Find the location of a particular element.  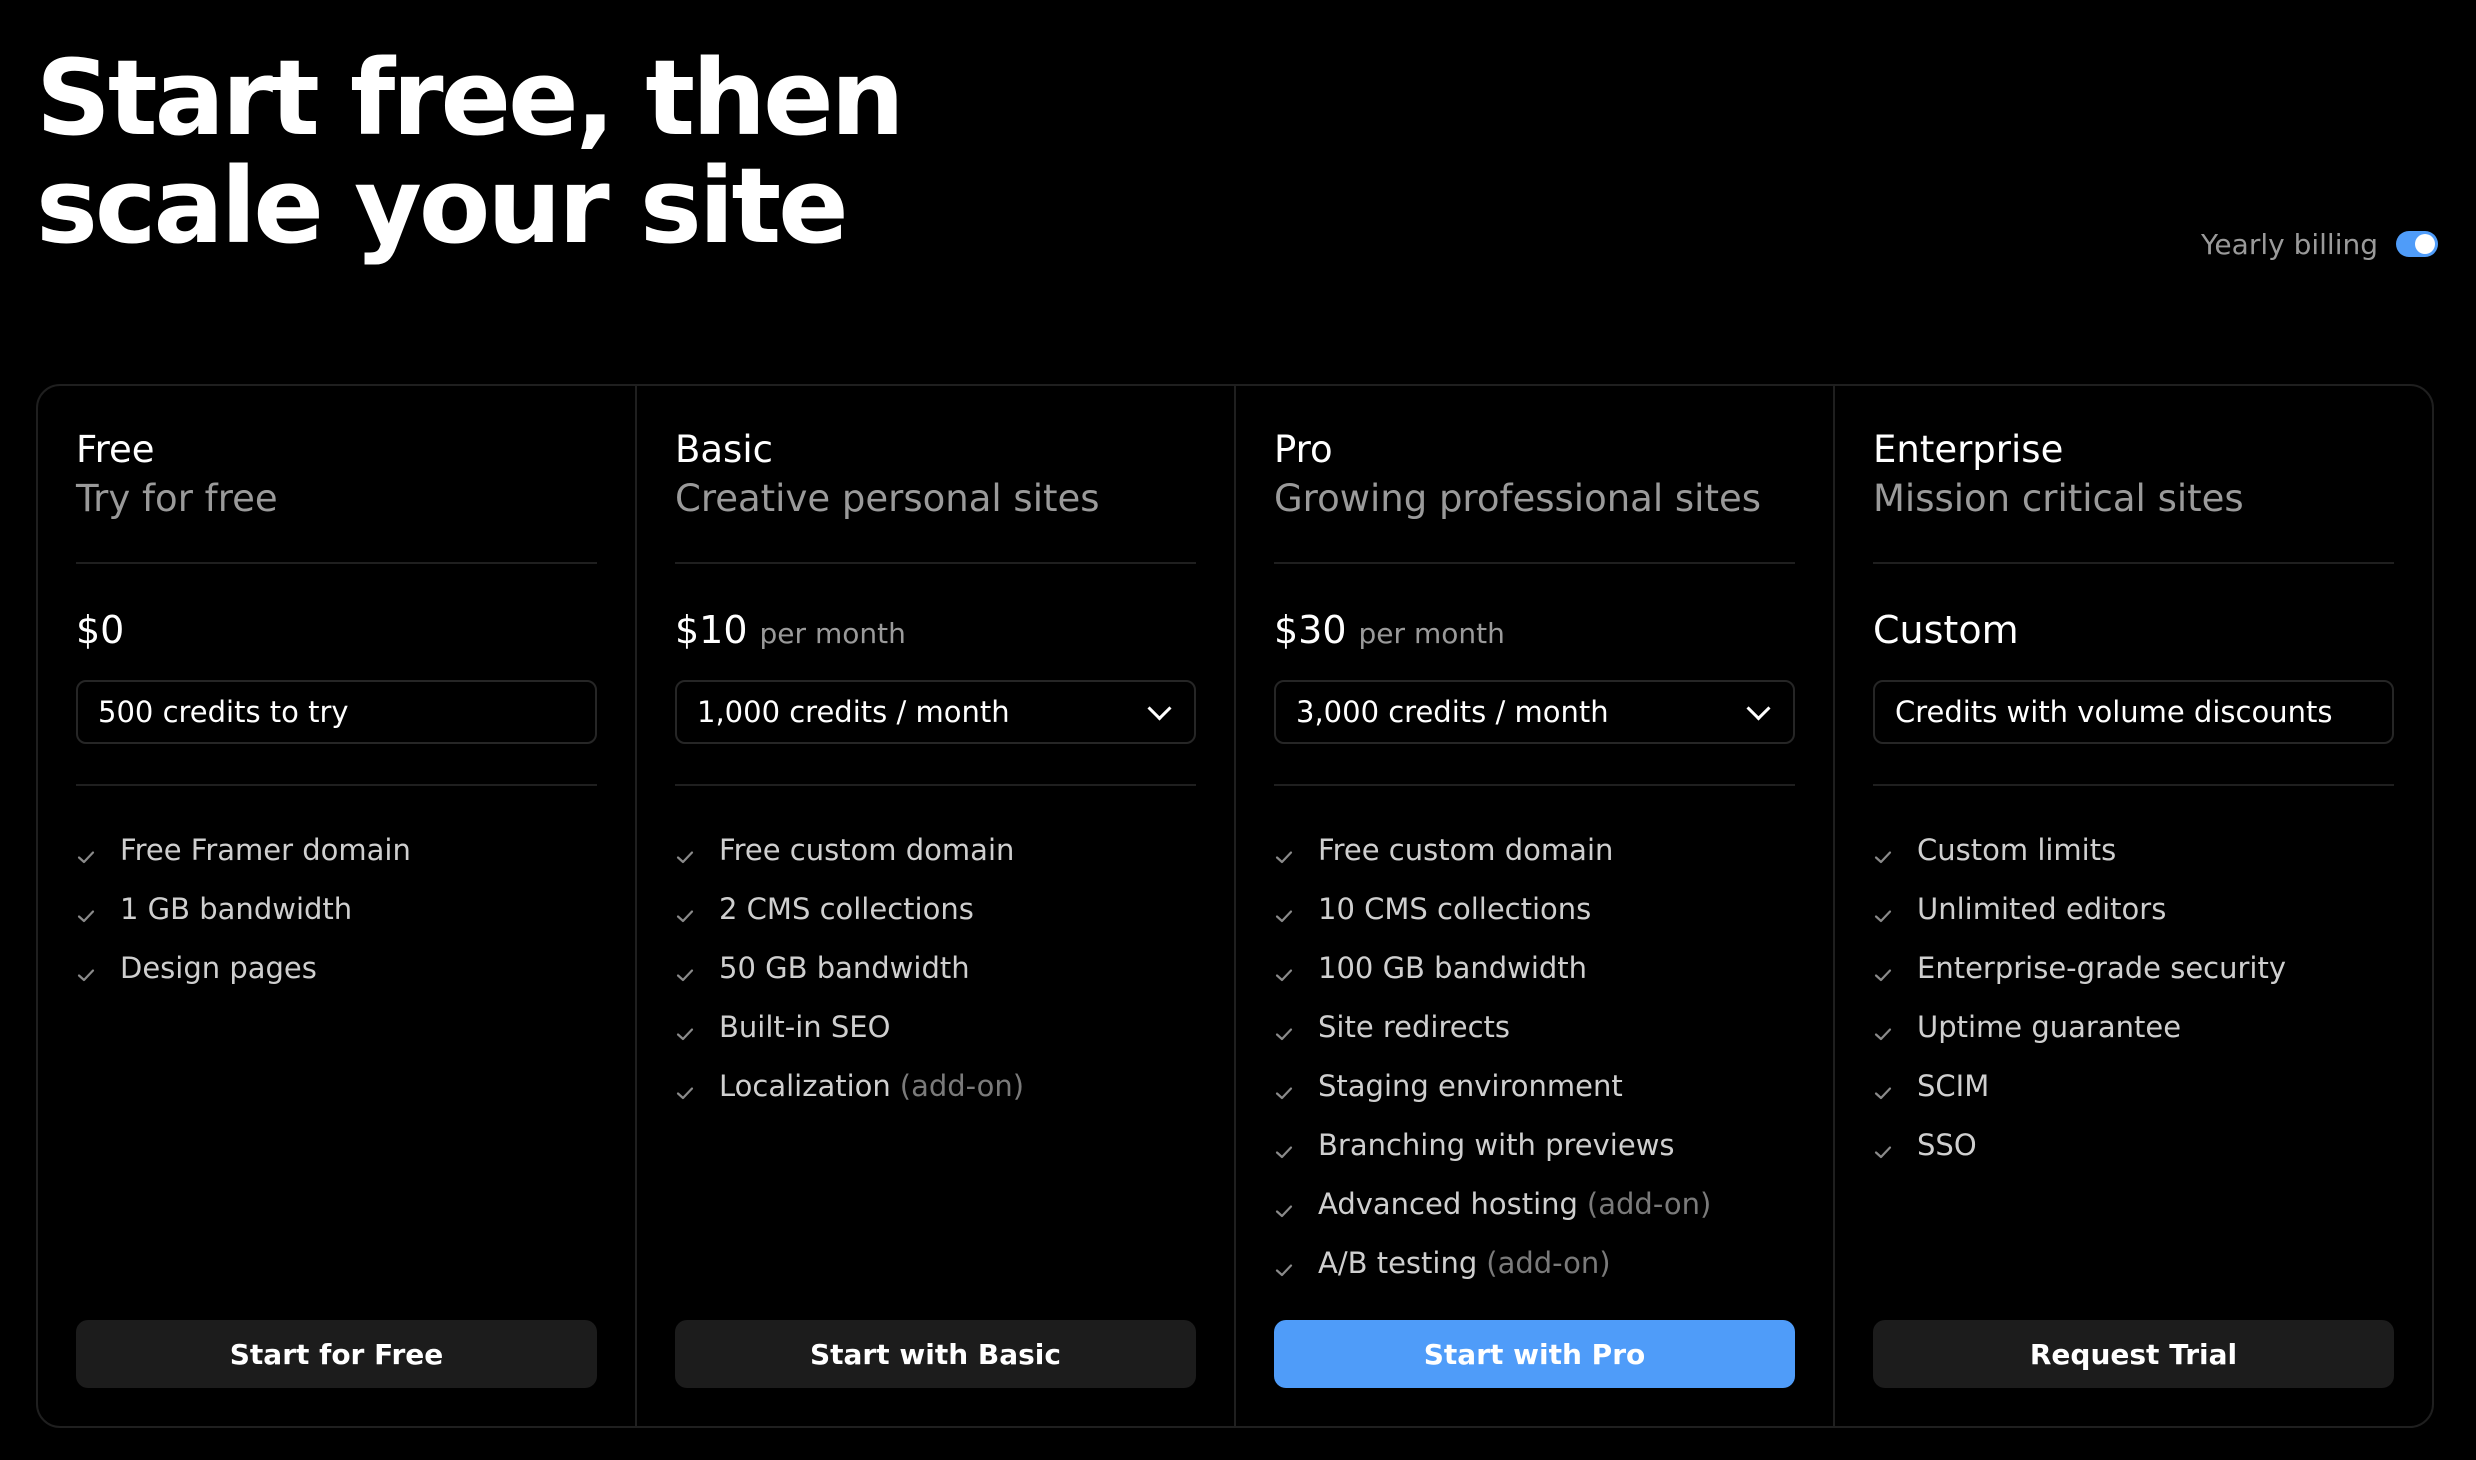

page-title: Start free, then scale your site is located at coordinates (470, 152).